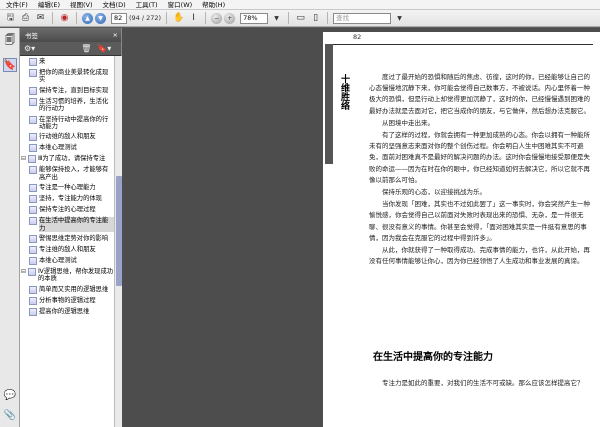  What do you see at coordinates (86, 48) in the screenshot?
I see `delete-icon: 🗑` at bounding box center [86, 48].